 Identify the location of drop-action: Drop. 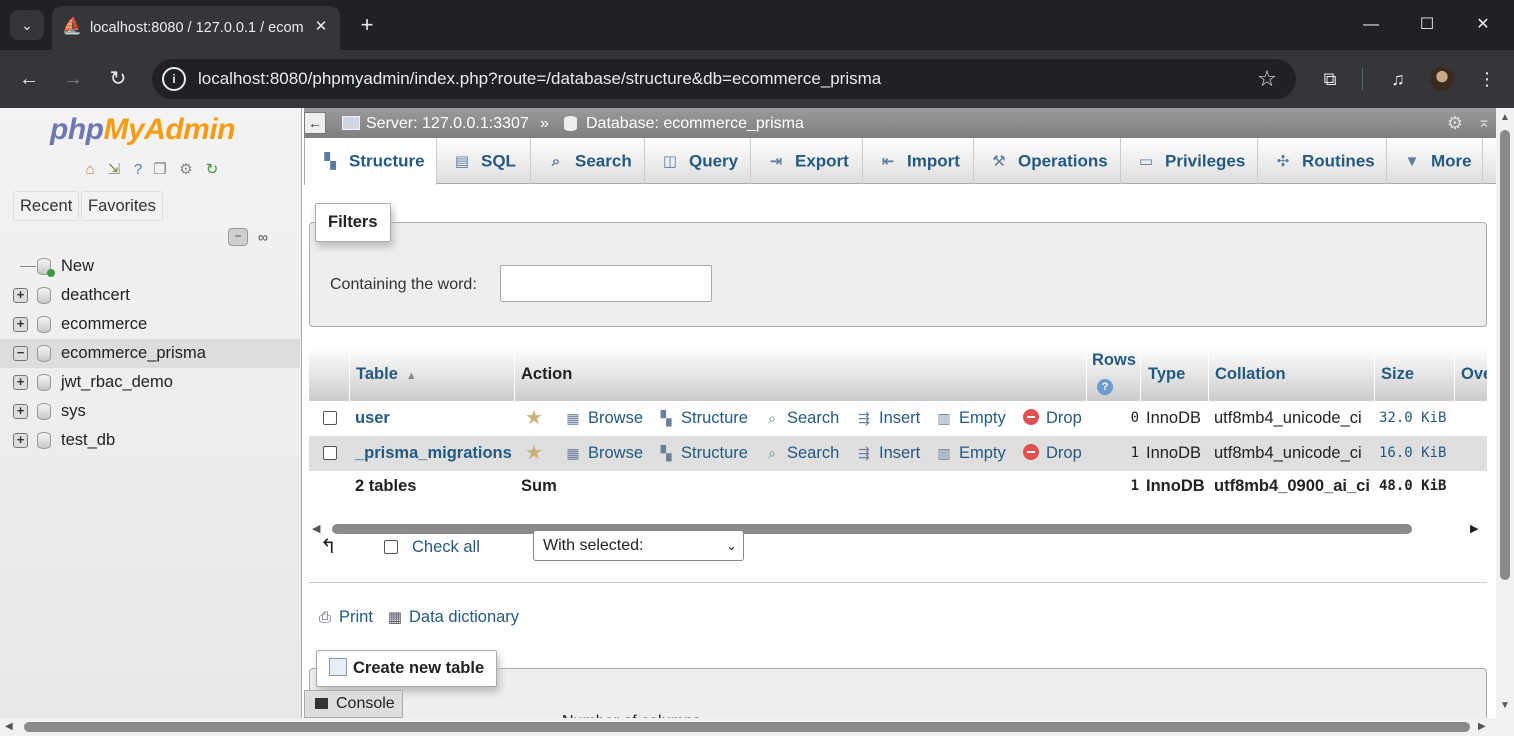
(1052, 453).